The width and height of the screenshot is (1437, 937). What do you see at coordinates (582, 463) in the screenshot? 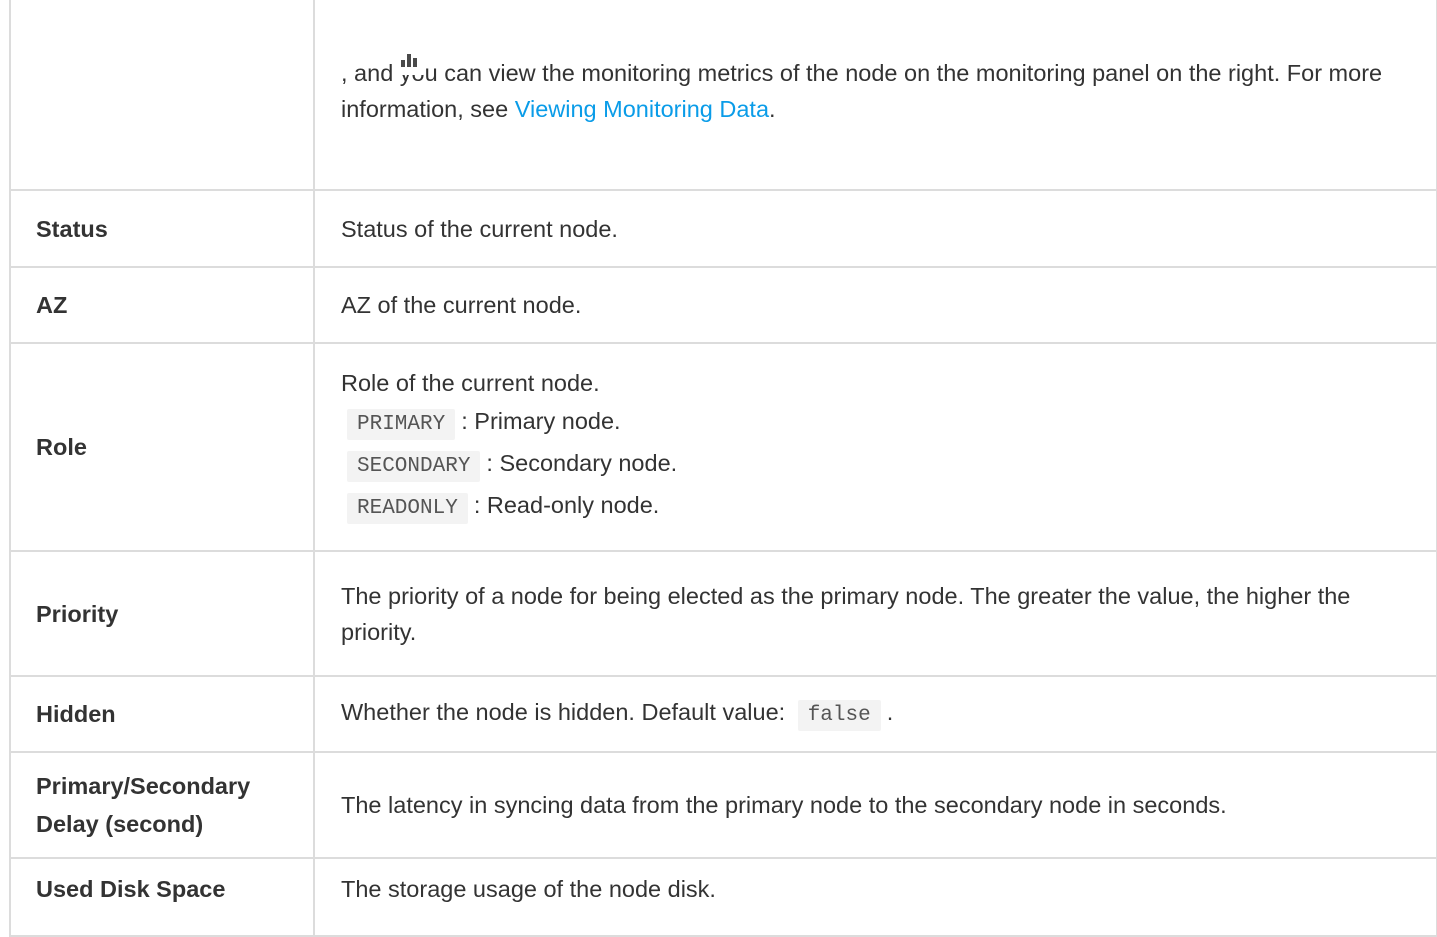
I see `role-text-secondary: : Secondary node.` at bounding box center [582, 463].